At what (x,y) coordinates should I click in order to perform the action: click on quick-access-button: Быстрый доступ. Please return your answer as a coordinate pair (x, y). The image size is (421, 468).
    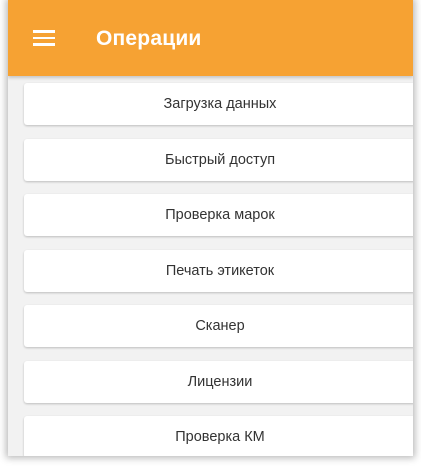
    Looking at the image, I should click on (218, 159).